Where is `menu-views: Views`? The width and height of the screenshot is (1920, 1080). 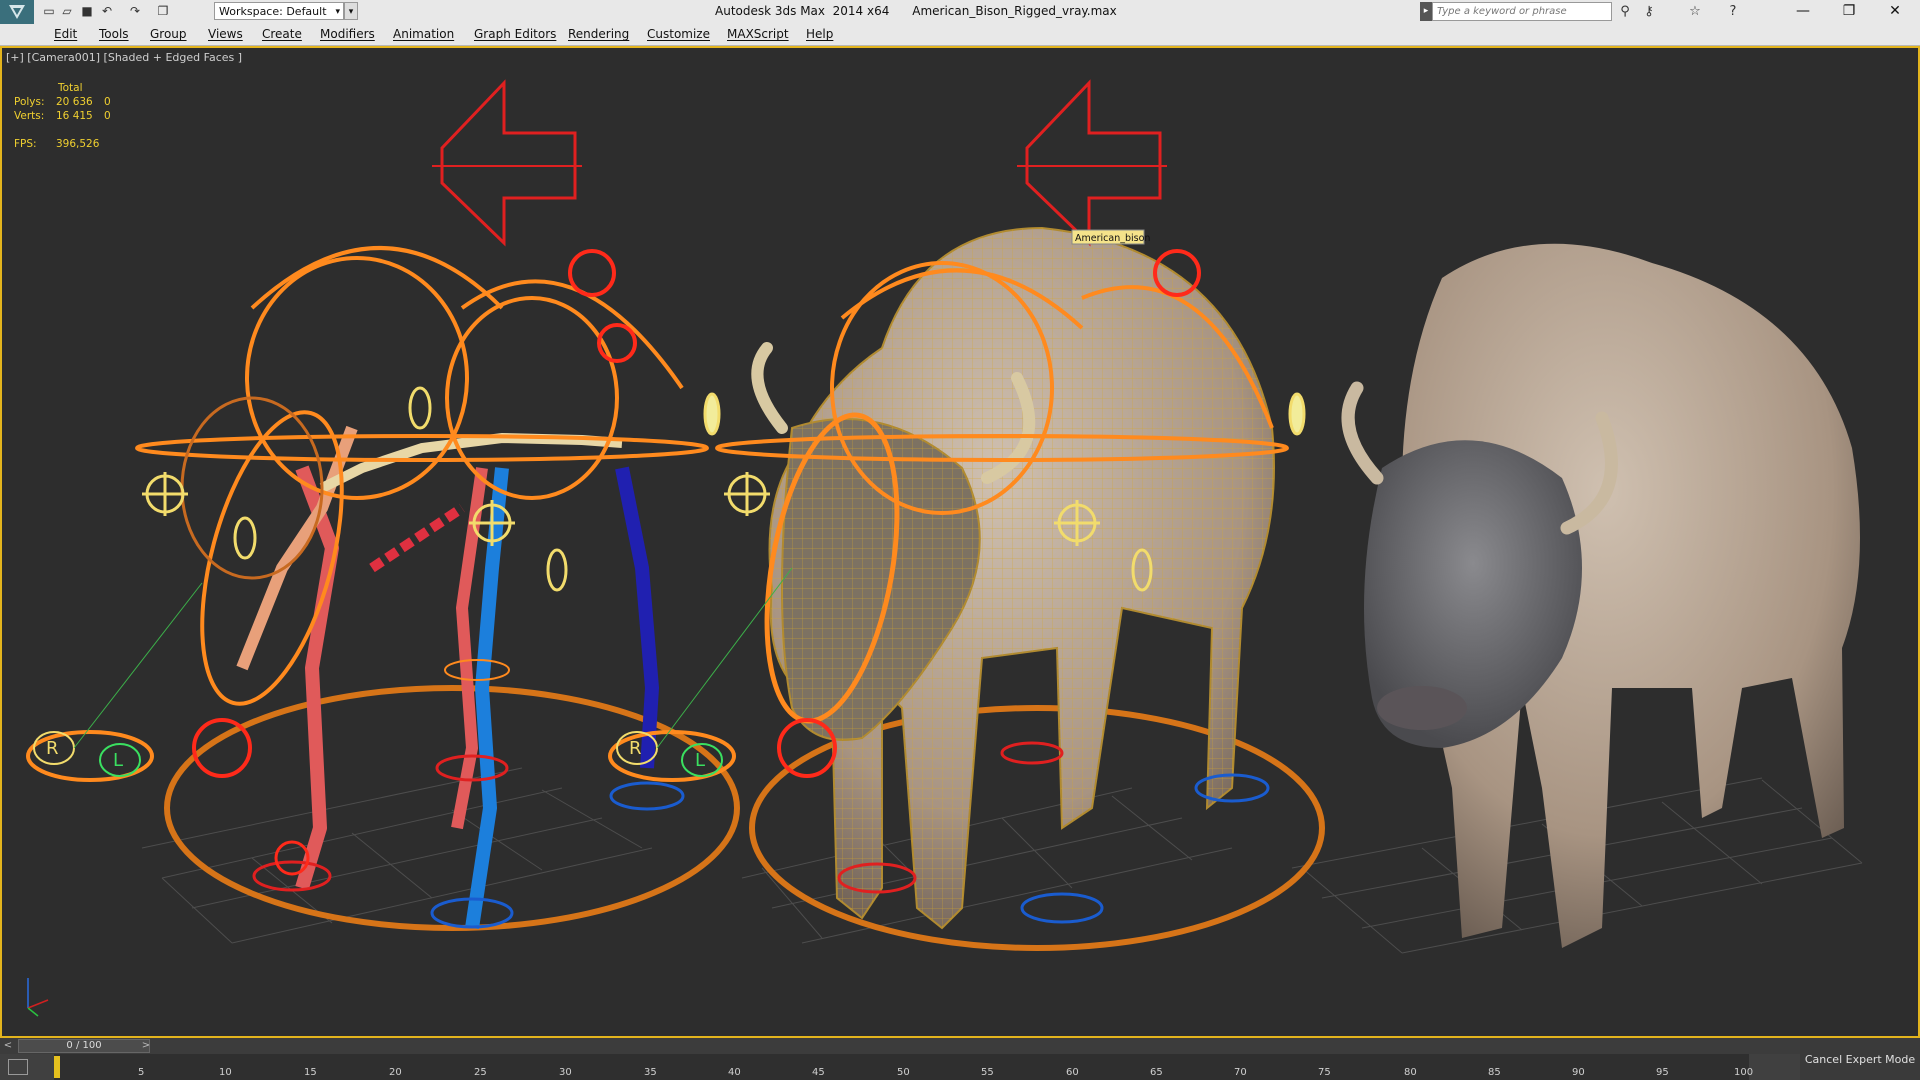 menu-views: Views is located at coordinates (225, 34).